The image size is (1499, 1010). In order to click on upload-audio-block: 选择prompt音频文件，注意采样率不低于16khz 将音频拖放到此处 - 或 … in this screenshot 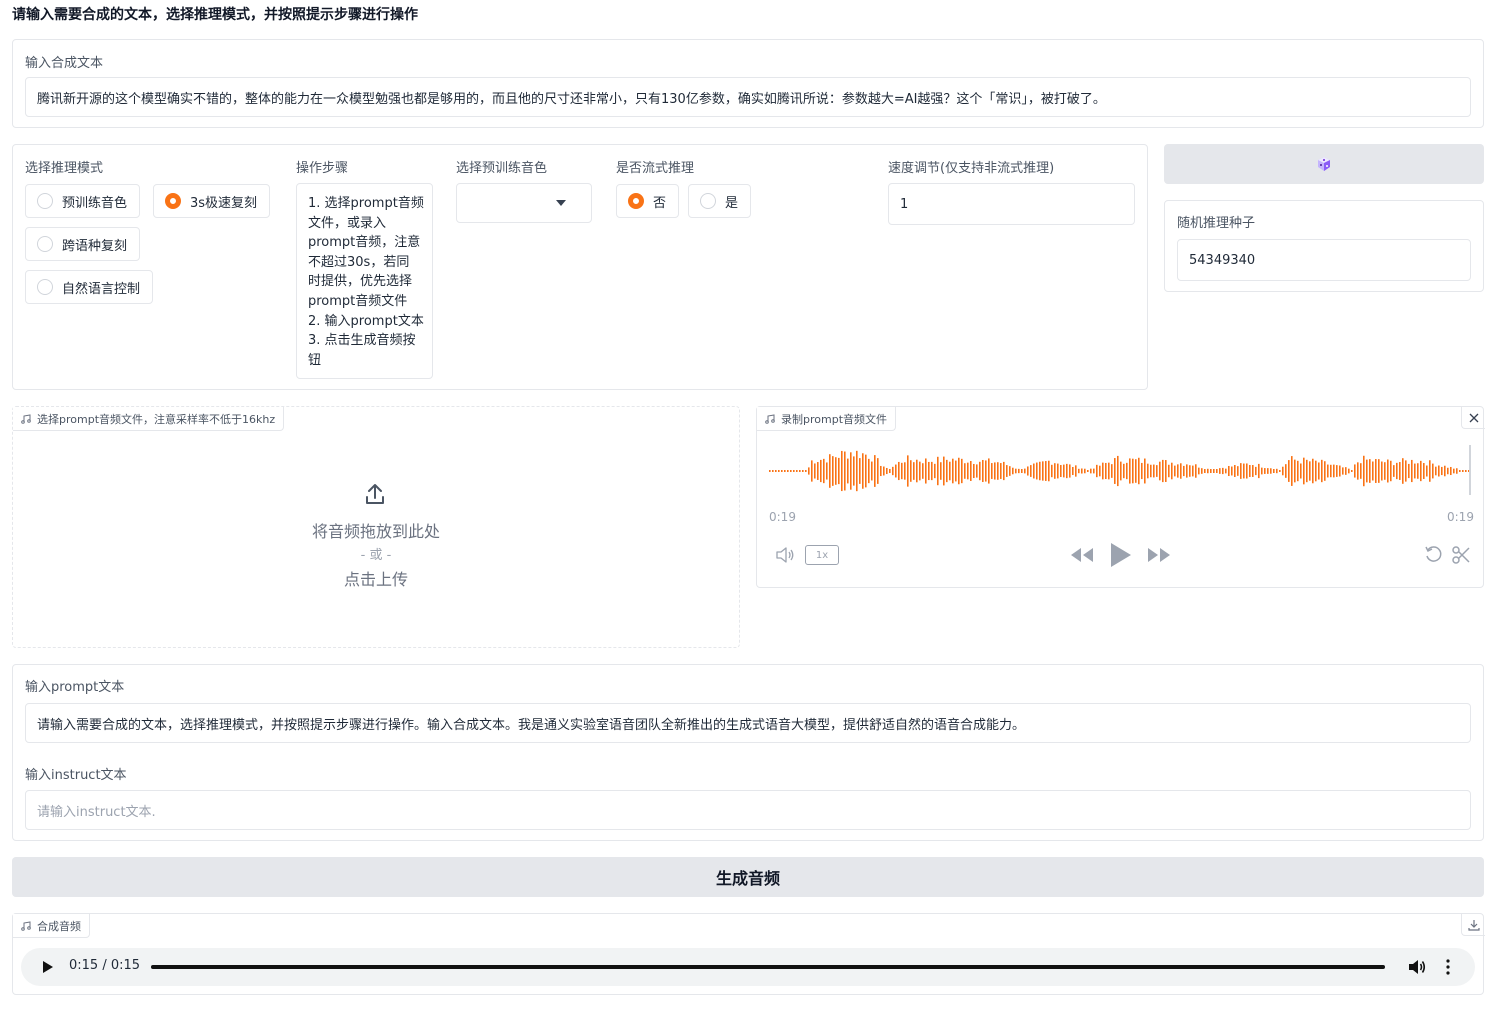, I will do `click(376, 527)`.